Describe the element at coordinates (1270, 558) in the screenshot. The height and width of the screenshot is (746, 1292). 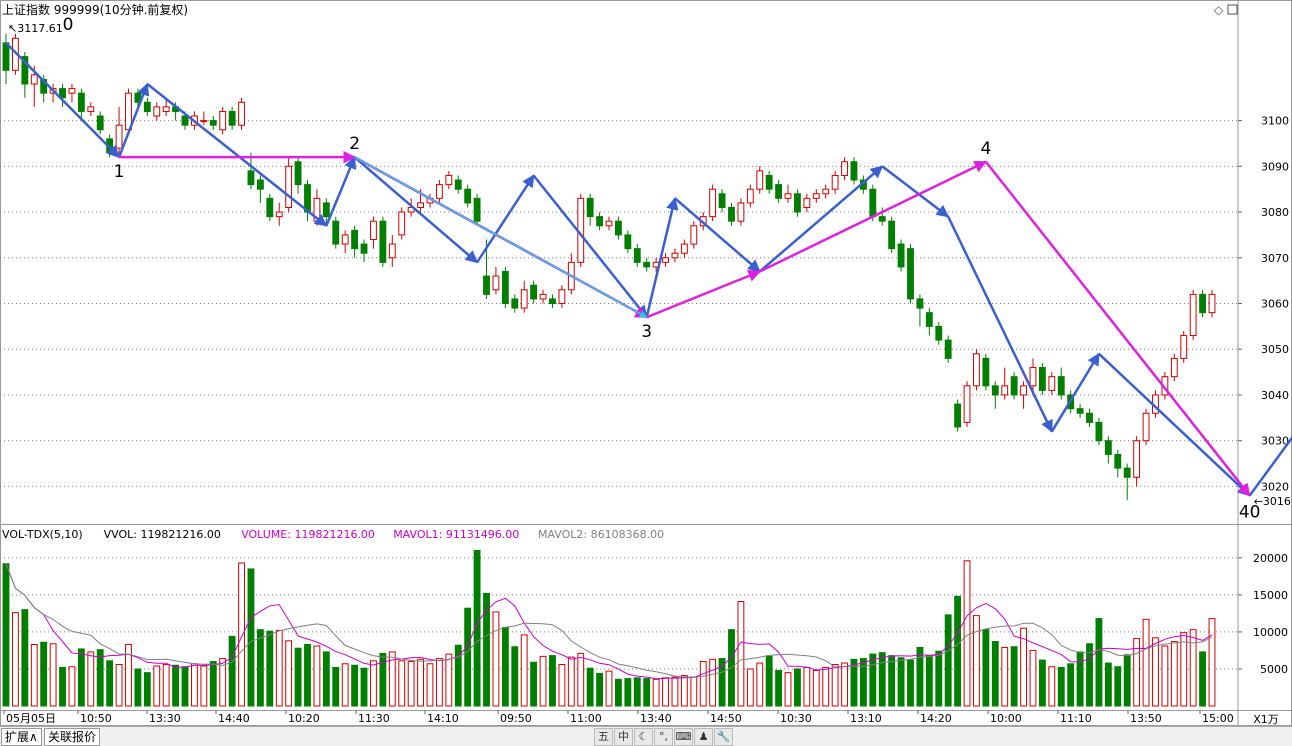
I see `volume-tick-label: 20000` at that location.